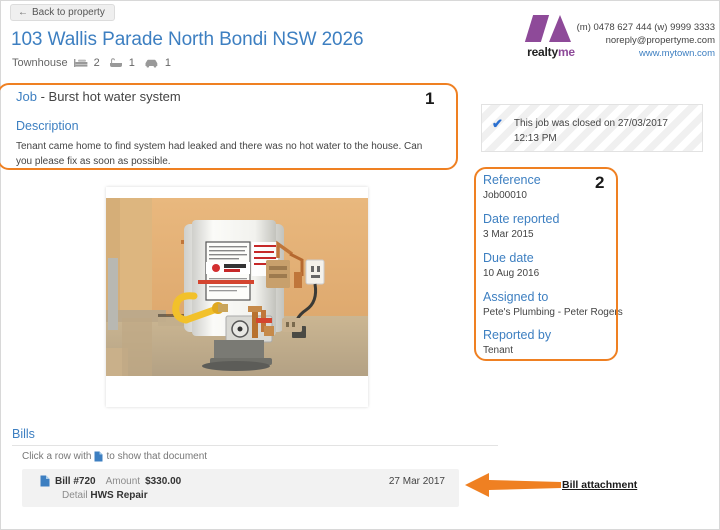 This screenshot has height=530, width=720. I want to click on back-to-property-button: ← Back to property, so click(62, 12).